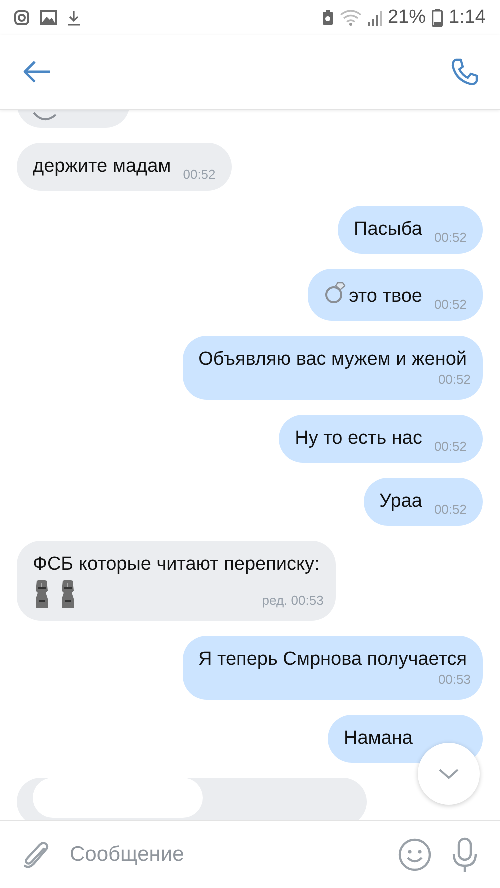  What do you see at coordinates (373, 295) in the screenshot?
I see `message-text: это твое` at bounding box center [373, 295].